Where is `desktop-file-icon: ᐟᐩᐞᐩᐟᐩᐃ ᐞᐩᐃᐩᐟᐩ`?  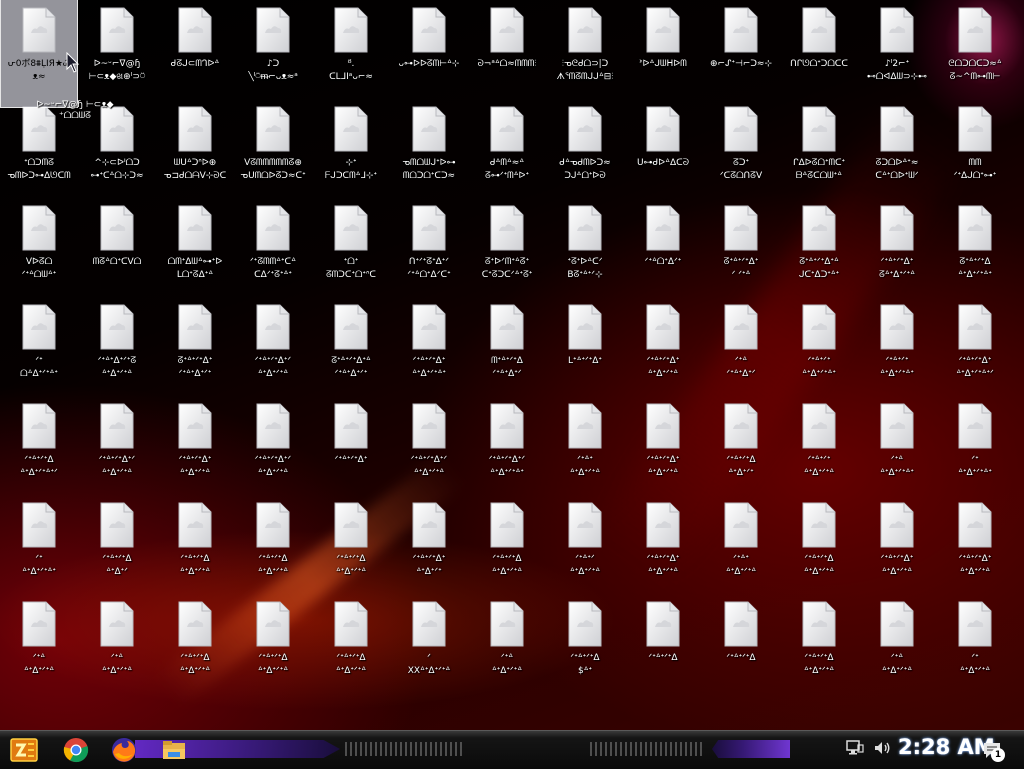 desktop-file-icon: ᐟᐩᐞᐩᐟᐩᐃ ᐞᐩᐃᐩᐟᐩ is located at coordinates (741, 445).